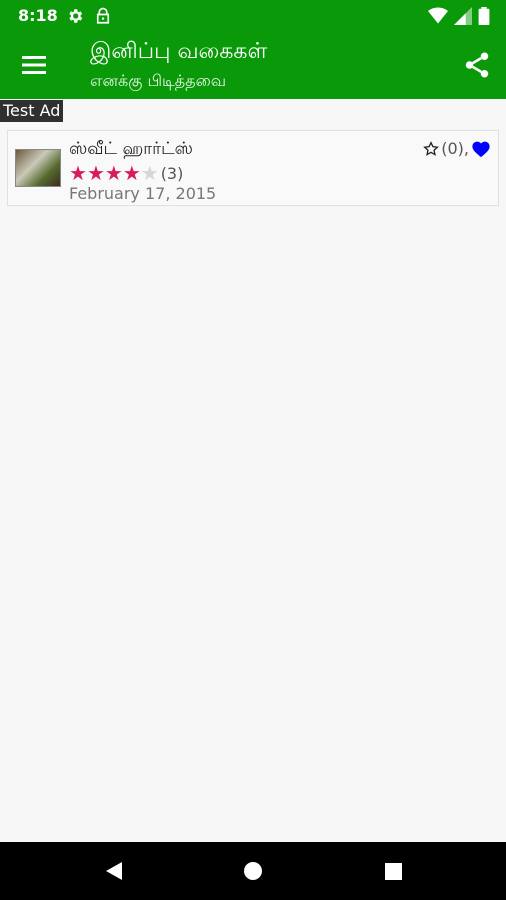 This screenshot has width=506, height=900. I want to click on settings-icon, so click(76, 16).